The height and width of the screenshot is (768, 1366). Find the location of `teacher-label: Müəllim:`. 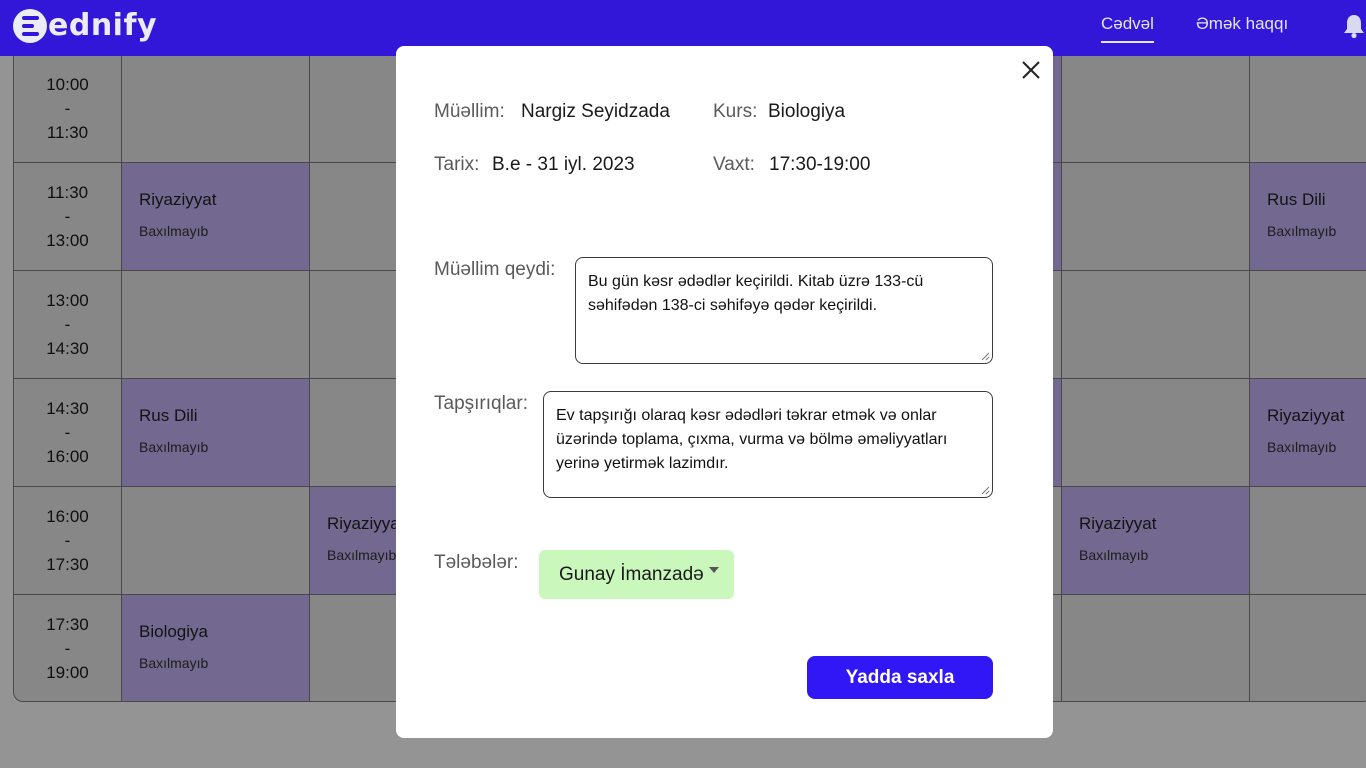

teacher-label: Müəllim: is located at coordinates (469, 111).